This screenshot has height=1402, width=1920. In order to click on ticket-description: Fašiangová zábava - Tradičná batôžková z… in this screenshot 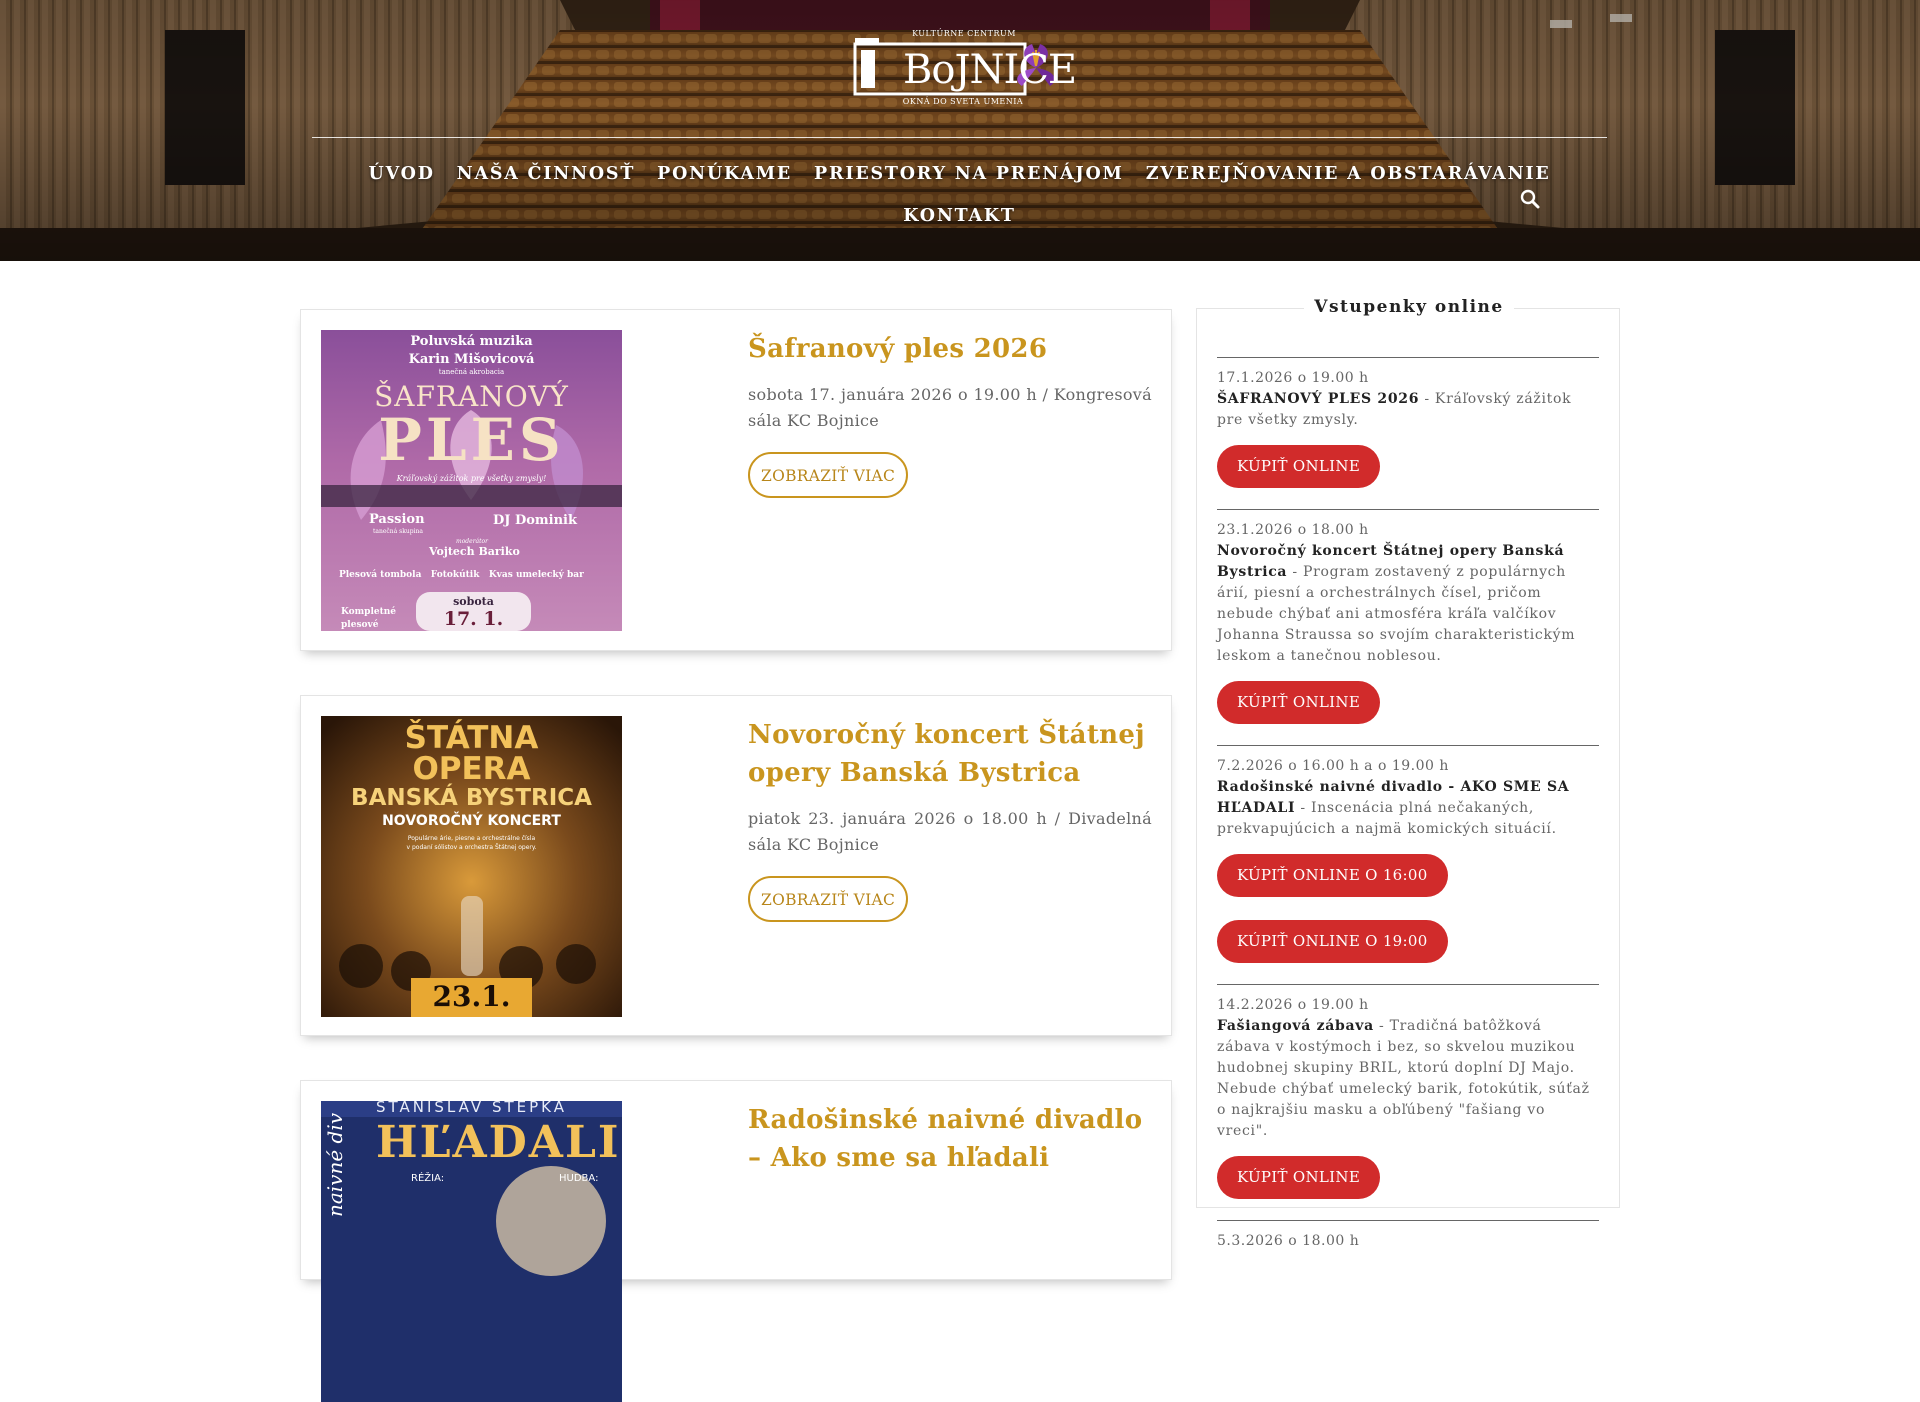, I will do `click(1403, 1078)`.